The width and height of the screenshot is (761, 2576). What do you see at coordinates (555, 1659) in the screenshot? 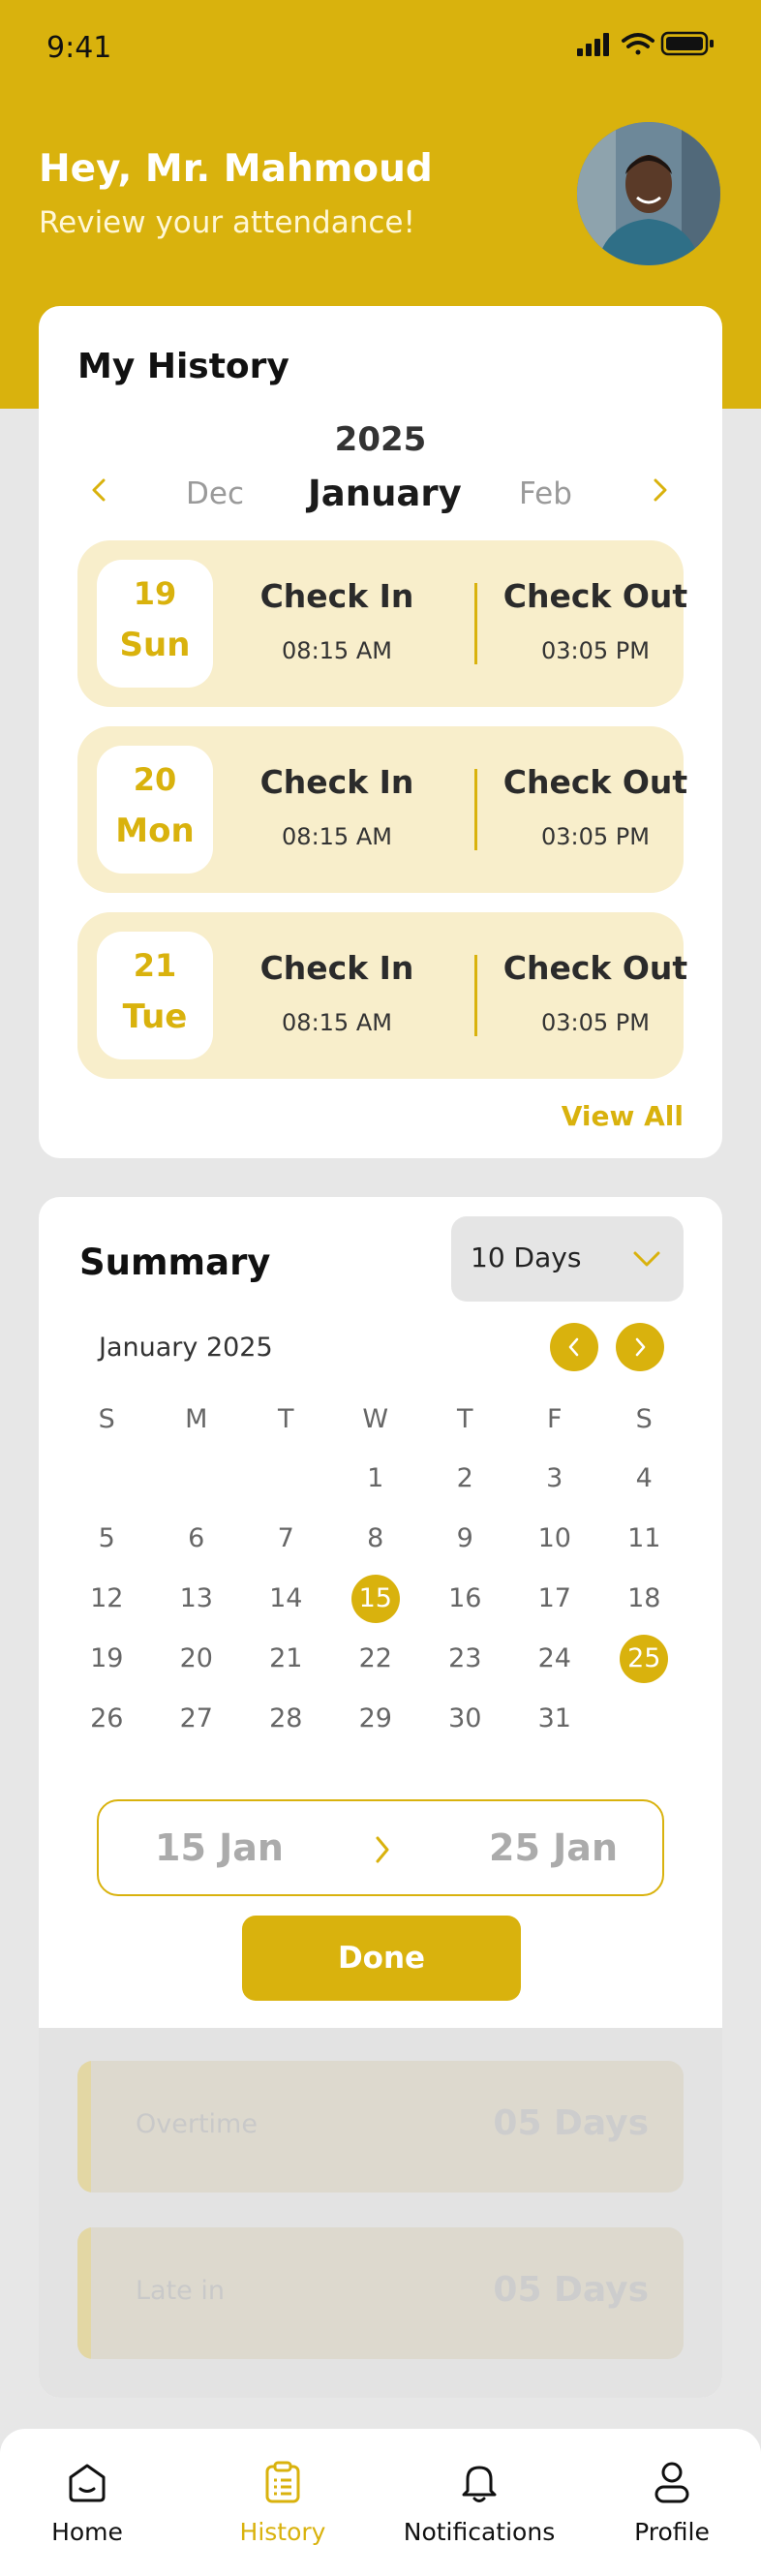
I see `calendar-day: 24` at bounding box center [555, 1659].